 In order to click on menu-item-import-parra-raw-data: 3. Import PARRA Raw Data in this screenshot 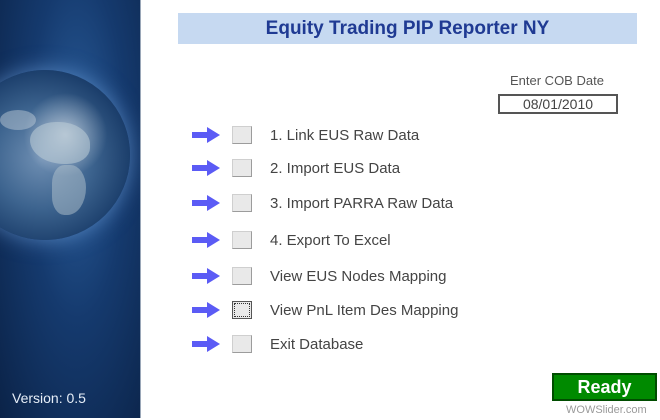, I will do `click(322, 203)`.